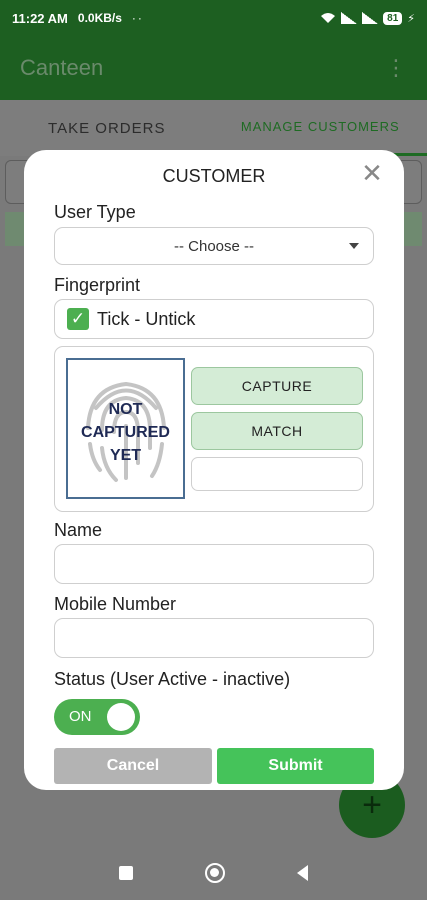 This screenshot has width=427, height=900. What do you see at coordinates (146, 318) in the screenshot?
I see `tick-untick-label: Tick - Untick` at bounding box center [146, 318].